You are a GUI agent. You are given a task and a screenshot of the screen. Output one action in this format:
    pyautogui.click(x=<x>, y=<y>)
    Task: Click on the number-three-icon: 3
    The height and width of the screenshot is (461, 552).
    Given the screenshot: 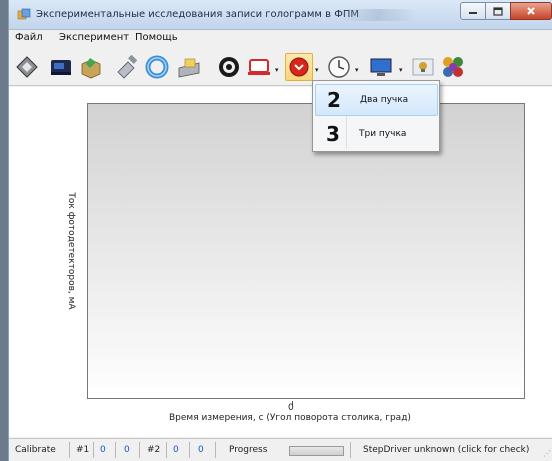 What is the action you would take?
    pyautogui.click(x=333, y=134)
    